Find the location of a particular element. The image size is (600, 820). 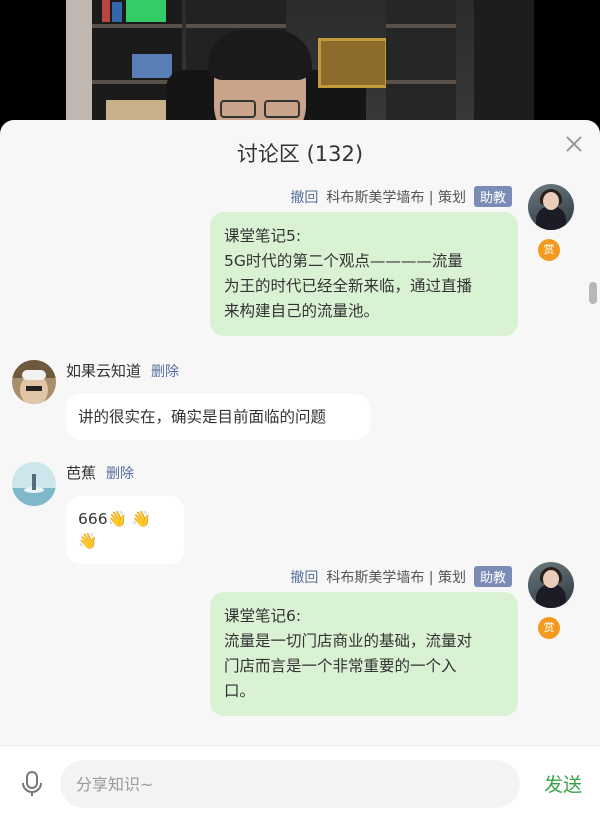

message-line: 门店而言是一个非常重要的一个入 is located at coordinates (340, 666).